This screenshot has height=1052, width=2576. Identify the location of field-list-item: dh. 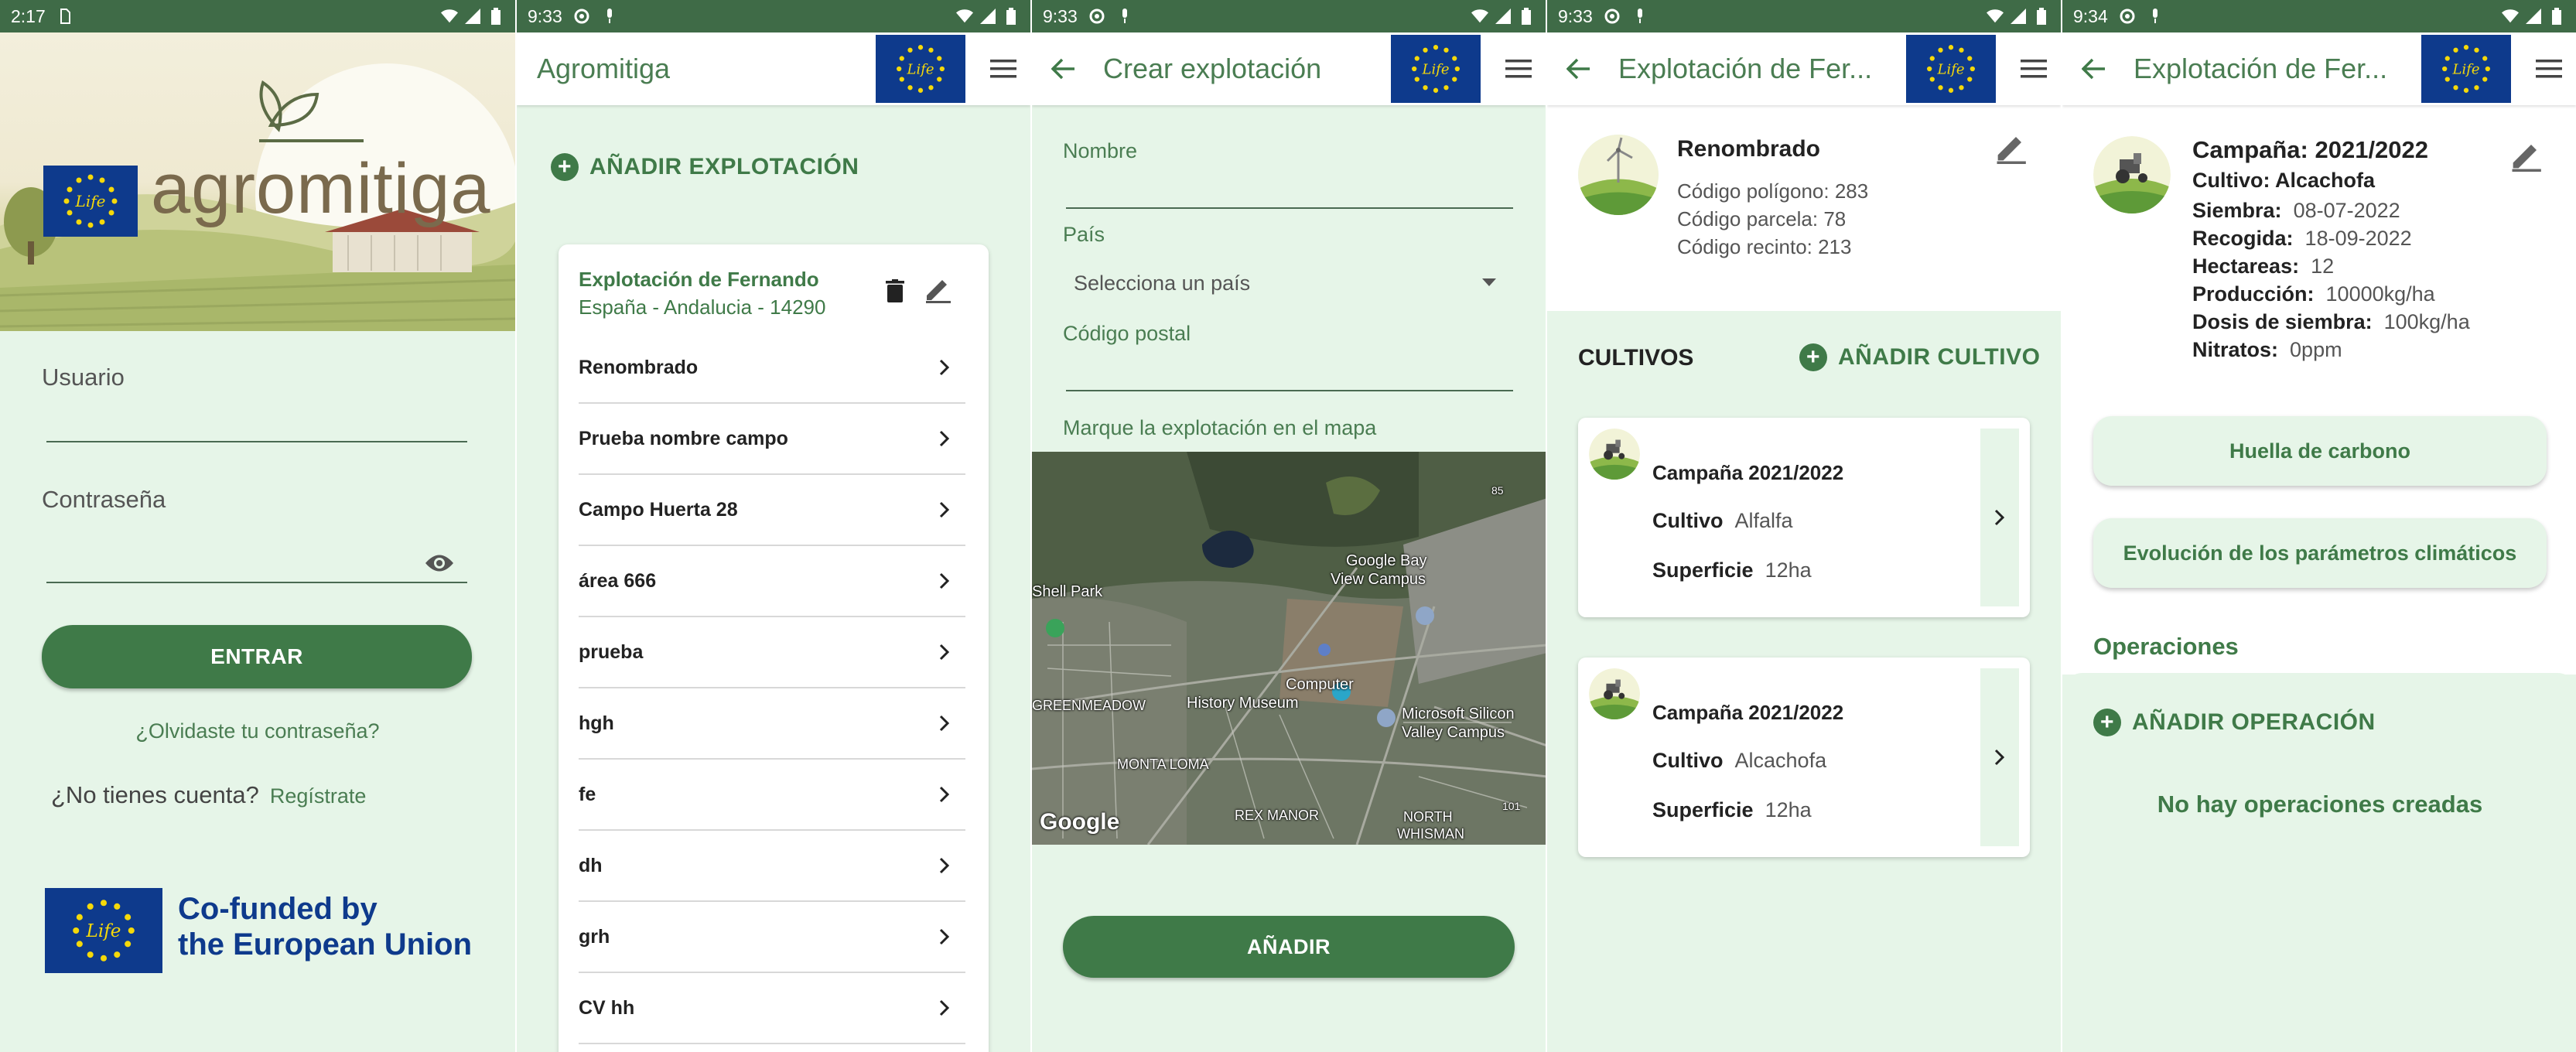
(772, 866).